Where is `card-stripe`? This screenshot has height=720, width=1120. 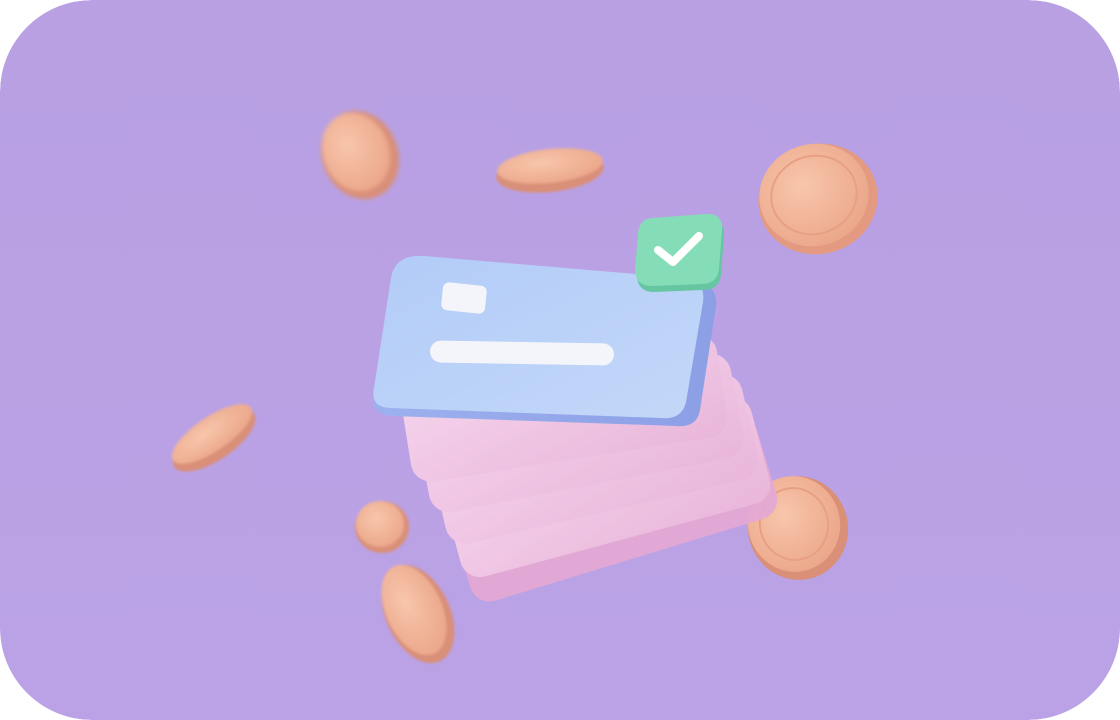
card-stripe is located at coordinates (522, 353).